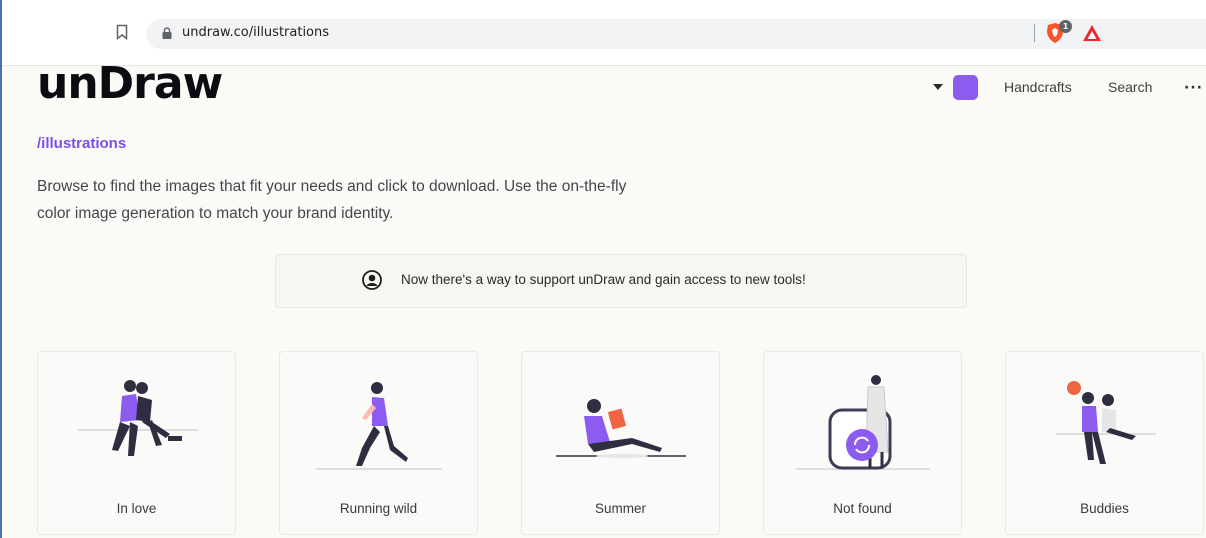 The height and width of the screenshot is (538, 1206). Describe the element at coordinates (122, 32) in the screenshot. I see `bookmark-icon` at that location.